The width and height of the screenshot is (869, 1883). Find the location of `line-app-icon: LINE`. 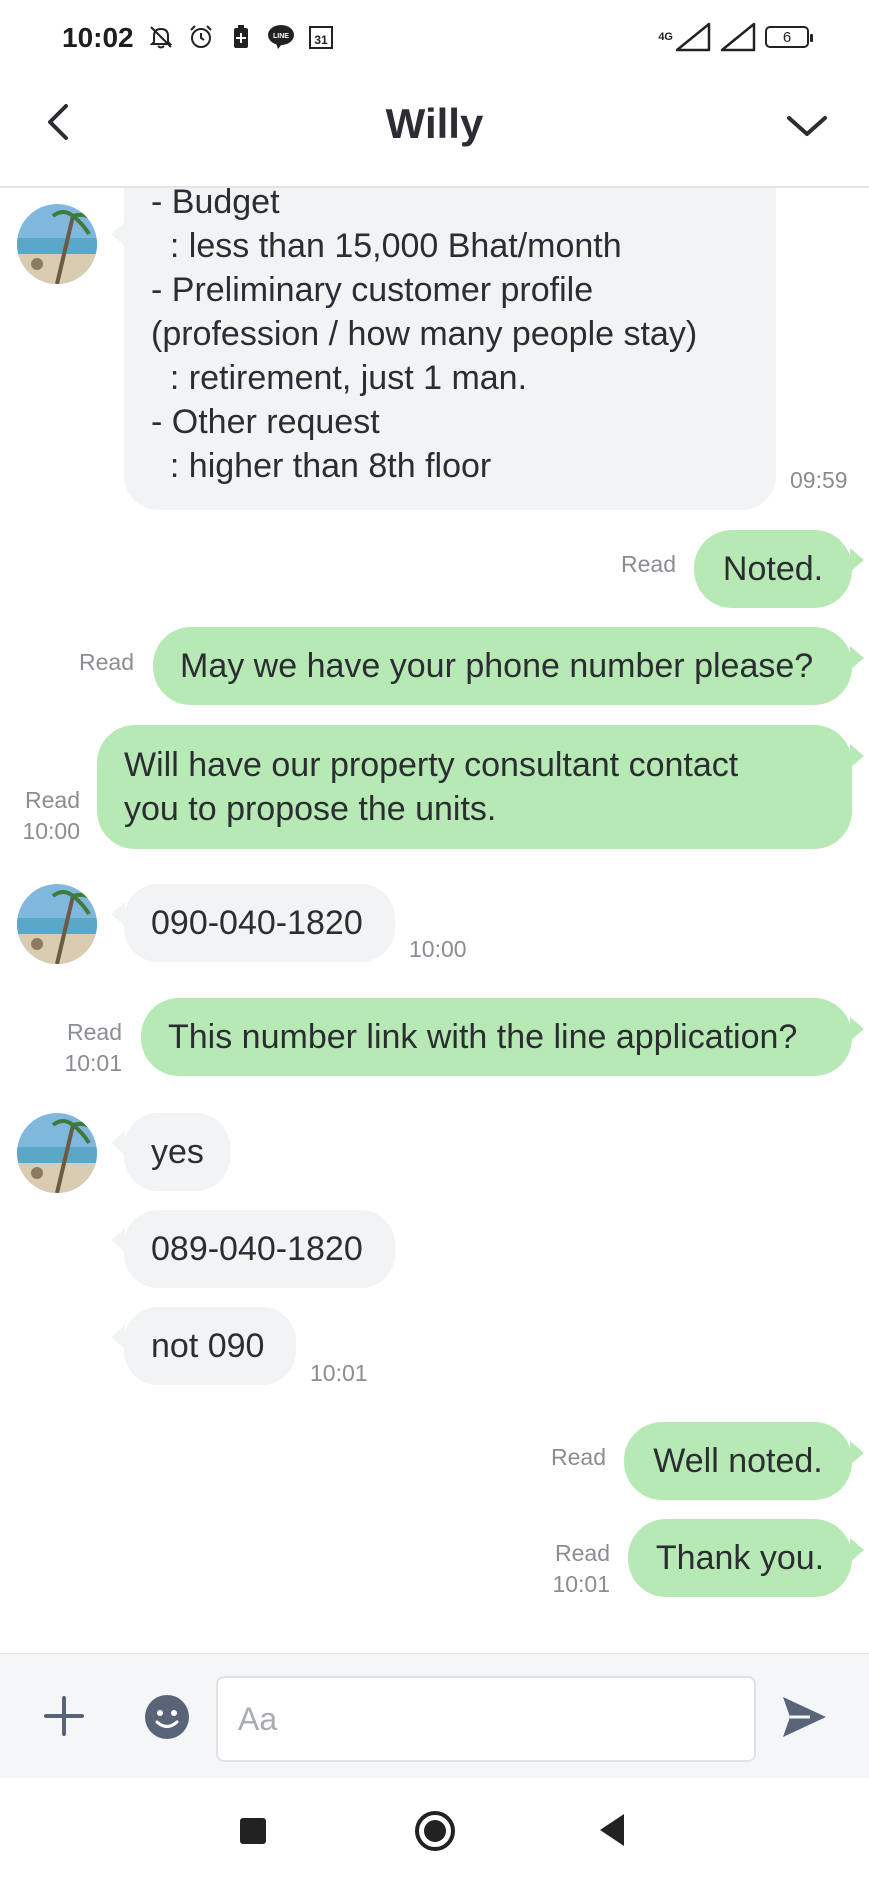

line-app-icon: LINE is located at coordinates (281, 37).